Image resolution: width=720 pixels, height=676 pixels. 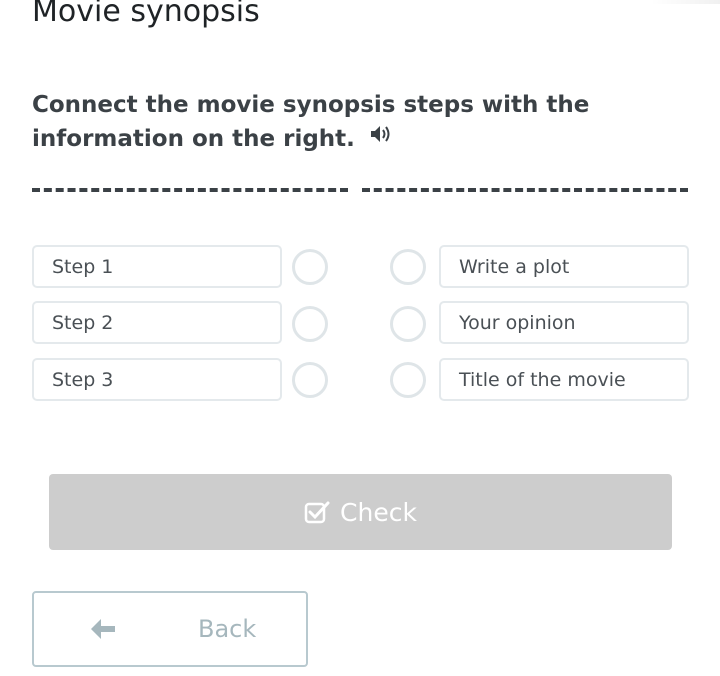 What do you see at coordinates (517, 322) in the screenshot?
I see `right-item-label: Your opinion` at bounding box center [517, 322].